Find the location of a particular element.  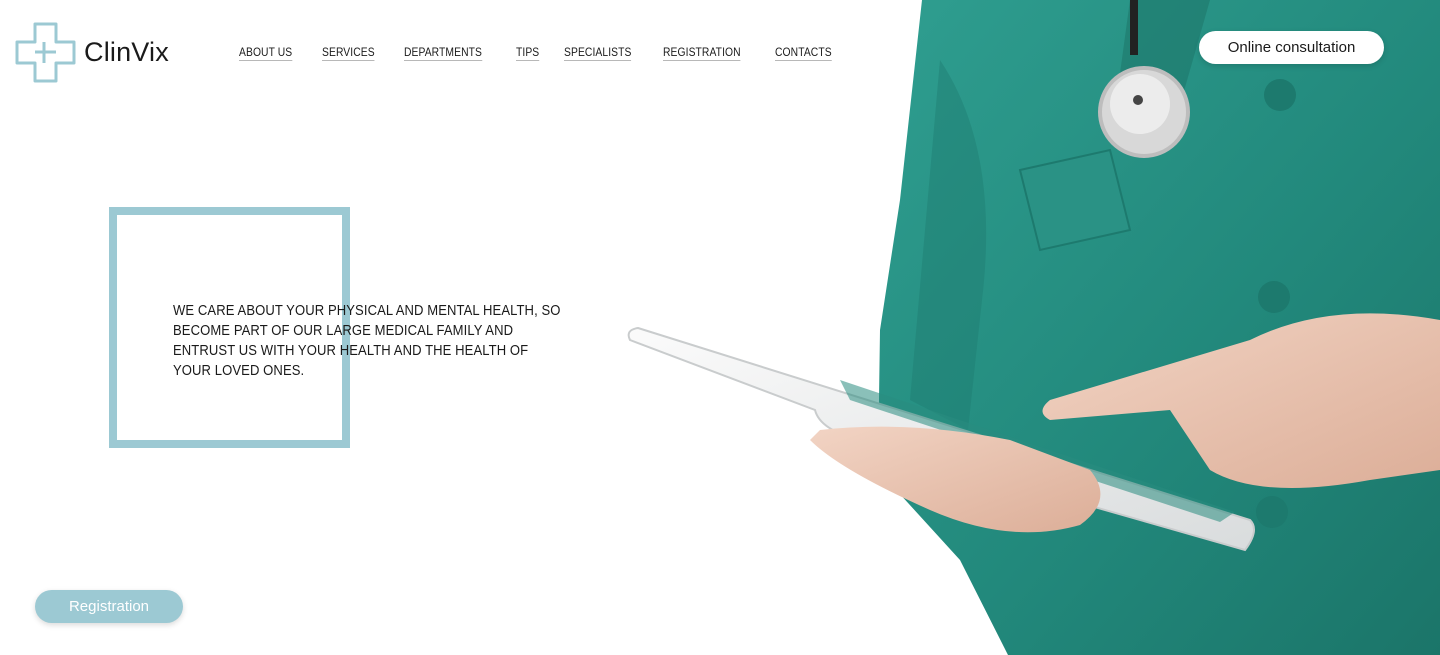

nav-item-specialists: SPECIALISTS is located at coordinates (597, 53).